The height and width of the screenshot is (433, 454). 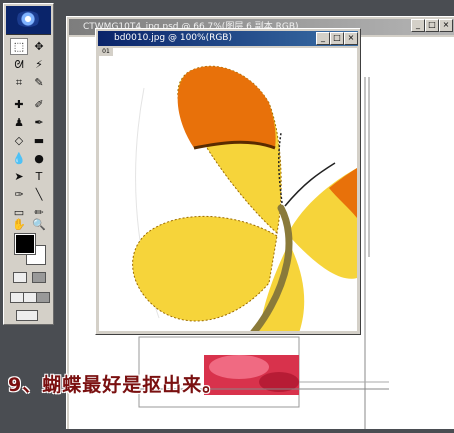 I want to click on back-minimize-button: _, so click(x=418, y=25).